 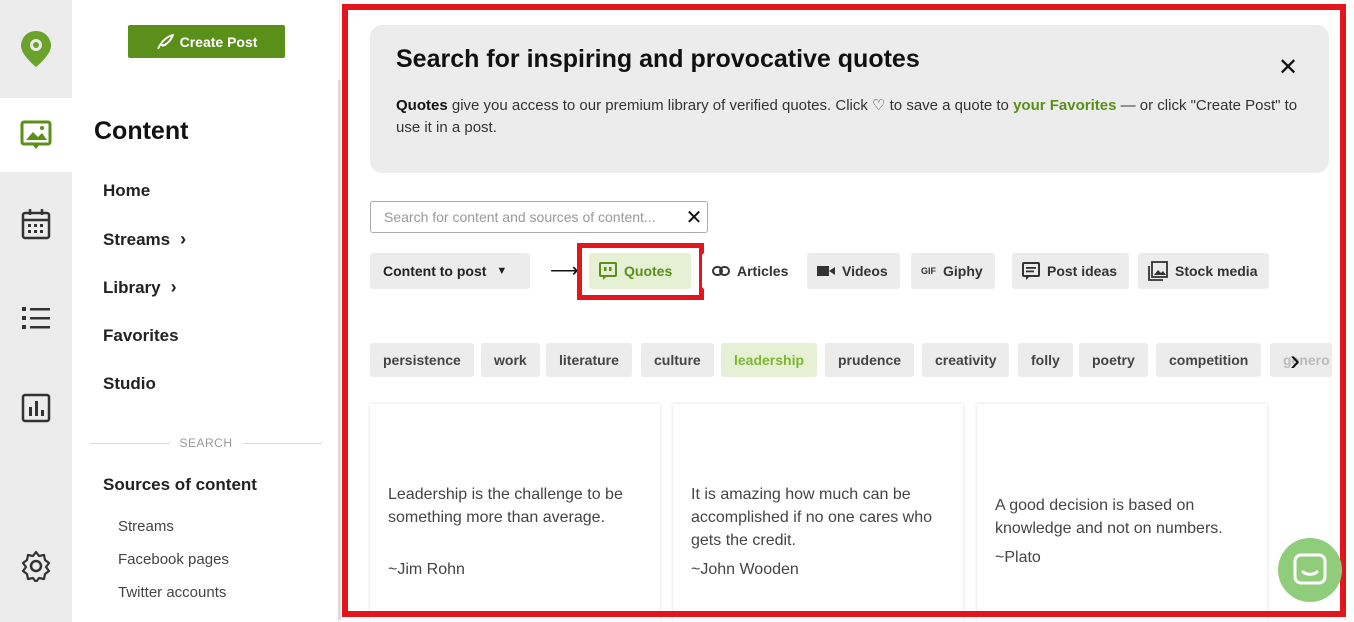 What do you see at coordinates (137, 239) in the screenshot?
I see `nav-streams-label: Streams` at bounding box center [137, 239].